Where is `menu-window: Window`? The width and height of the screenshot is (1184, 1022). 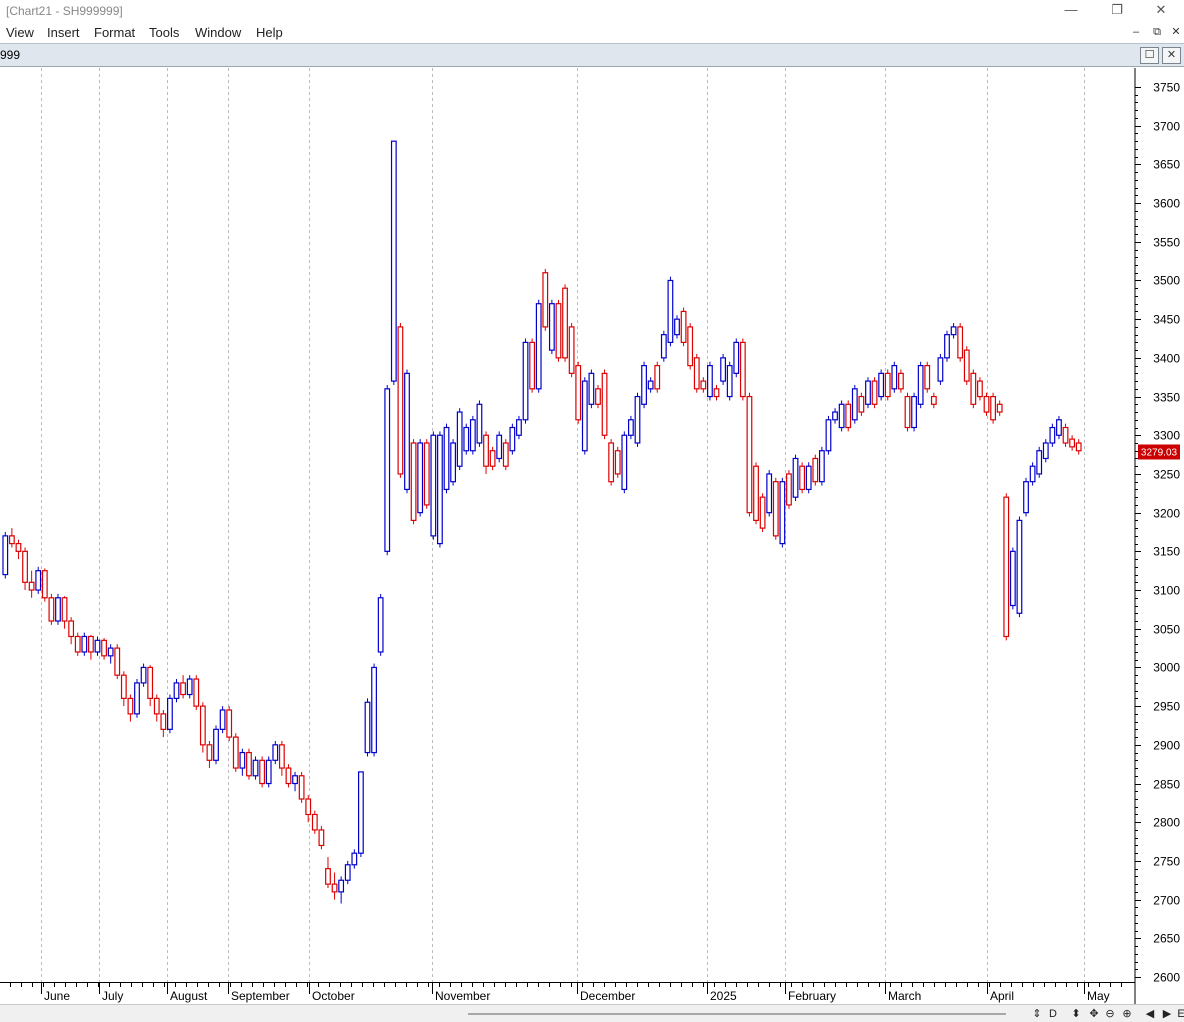
menu-window: Window is located at coordinates (218, 32).